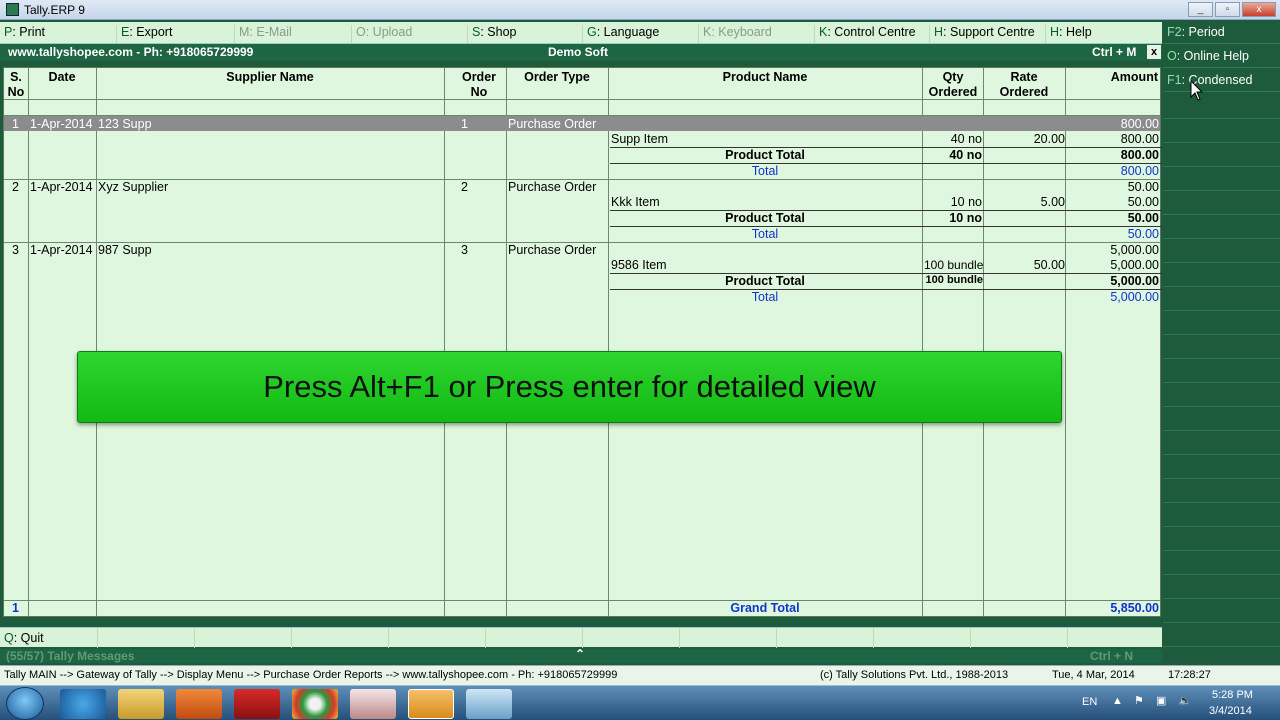  What do you see at coordinates (28, 32) in the screenshot?
I see `menu-label: : Print` at bounding box center [28, 32].